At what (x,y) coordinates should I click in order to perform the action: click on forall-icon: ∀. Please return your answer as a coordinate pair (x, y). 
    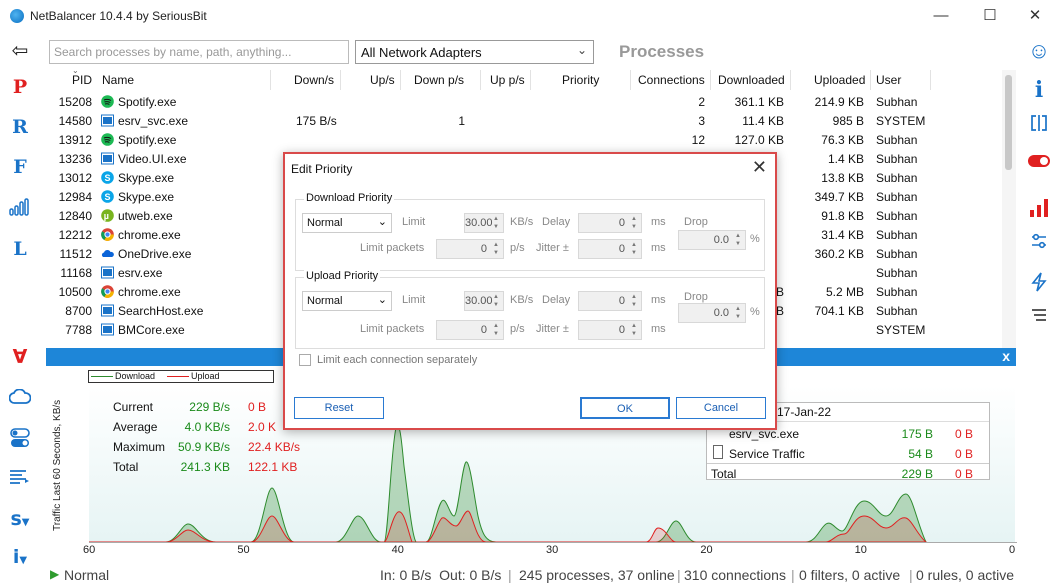
    Looking at the image, I should click on (20, 357).